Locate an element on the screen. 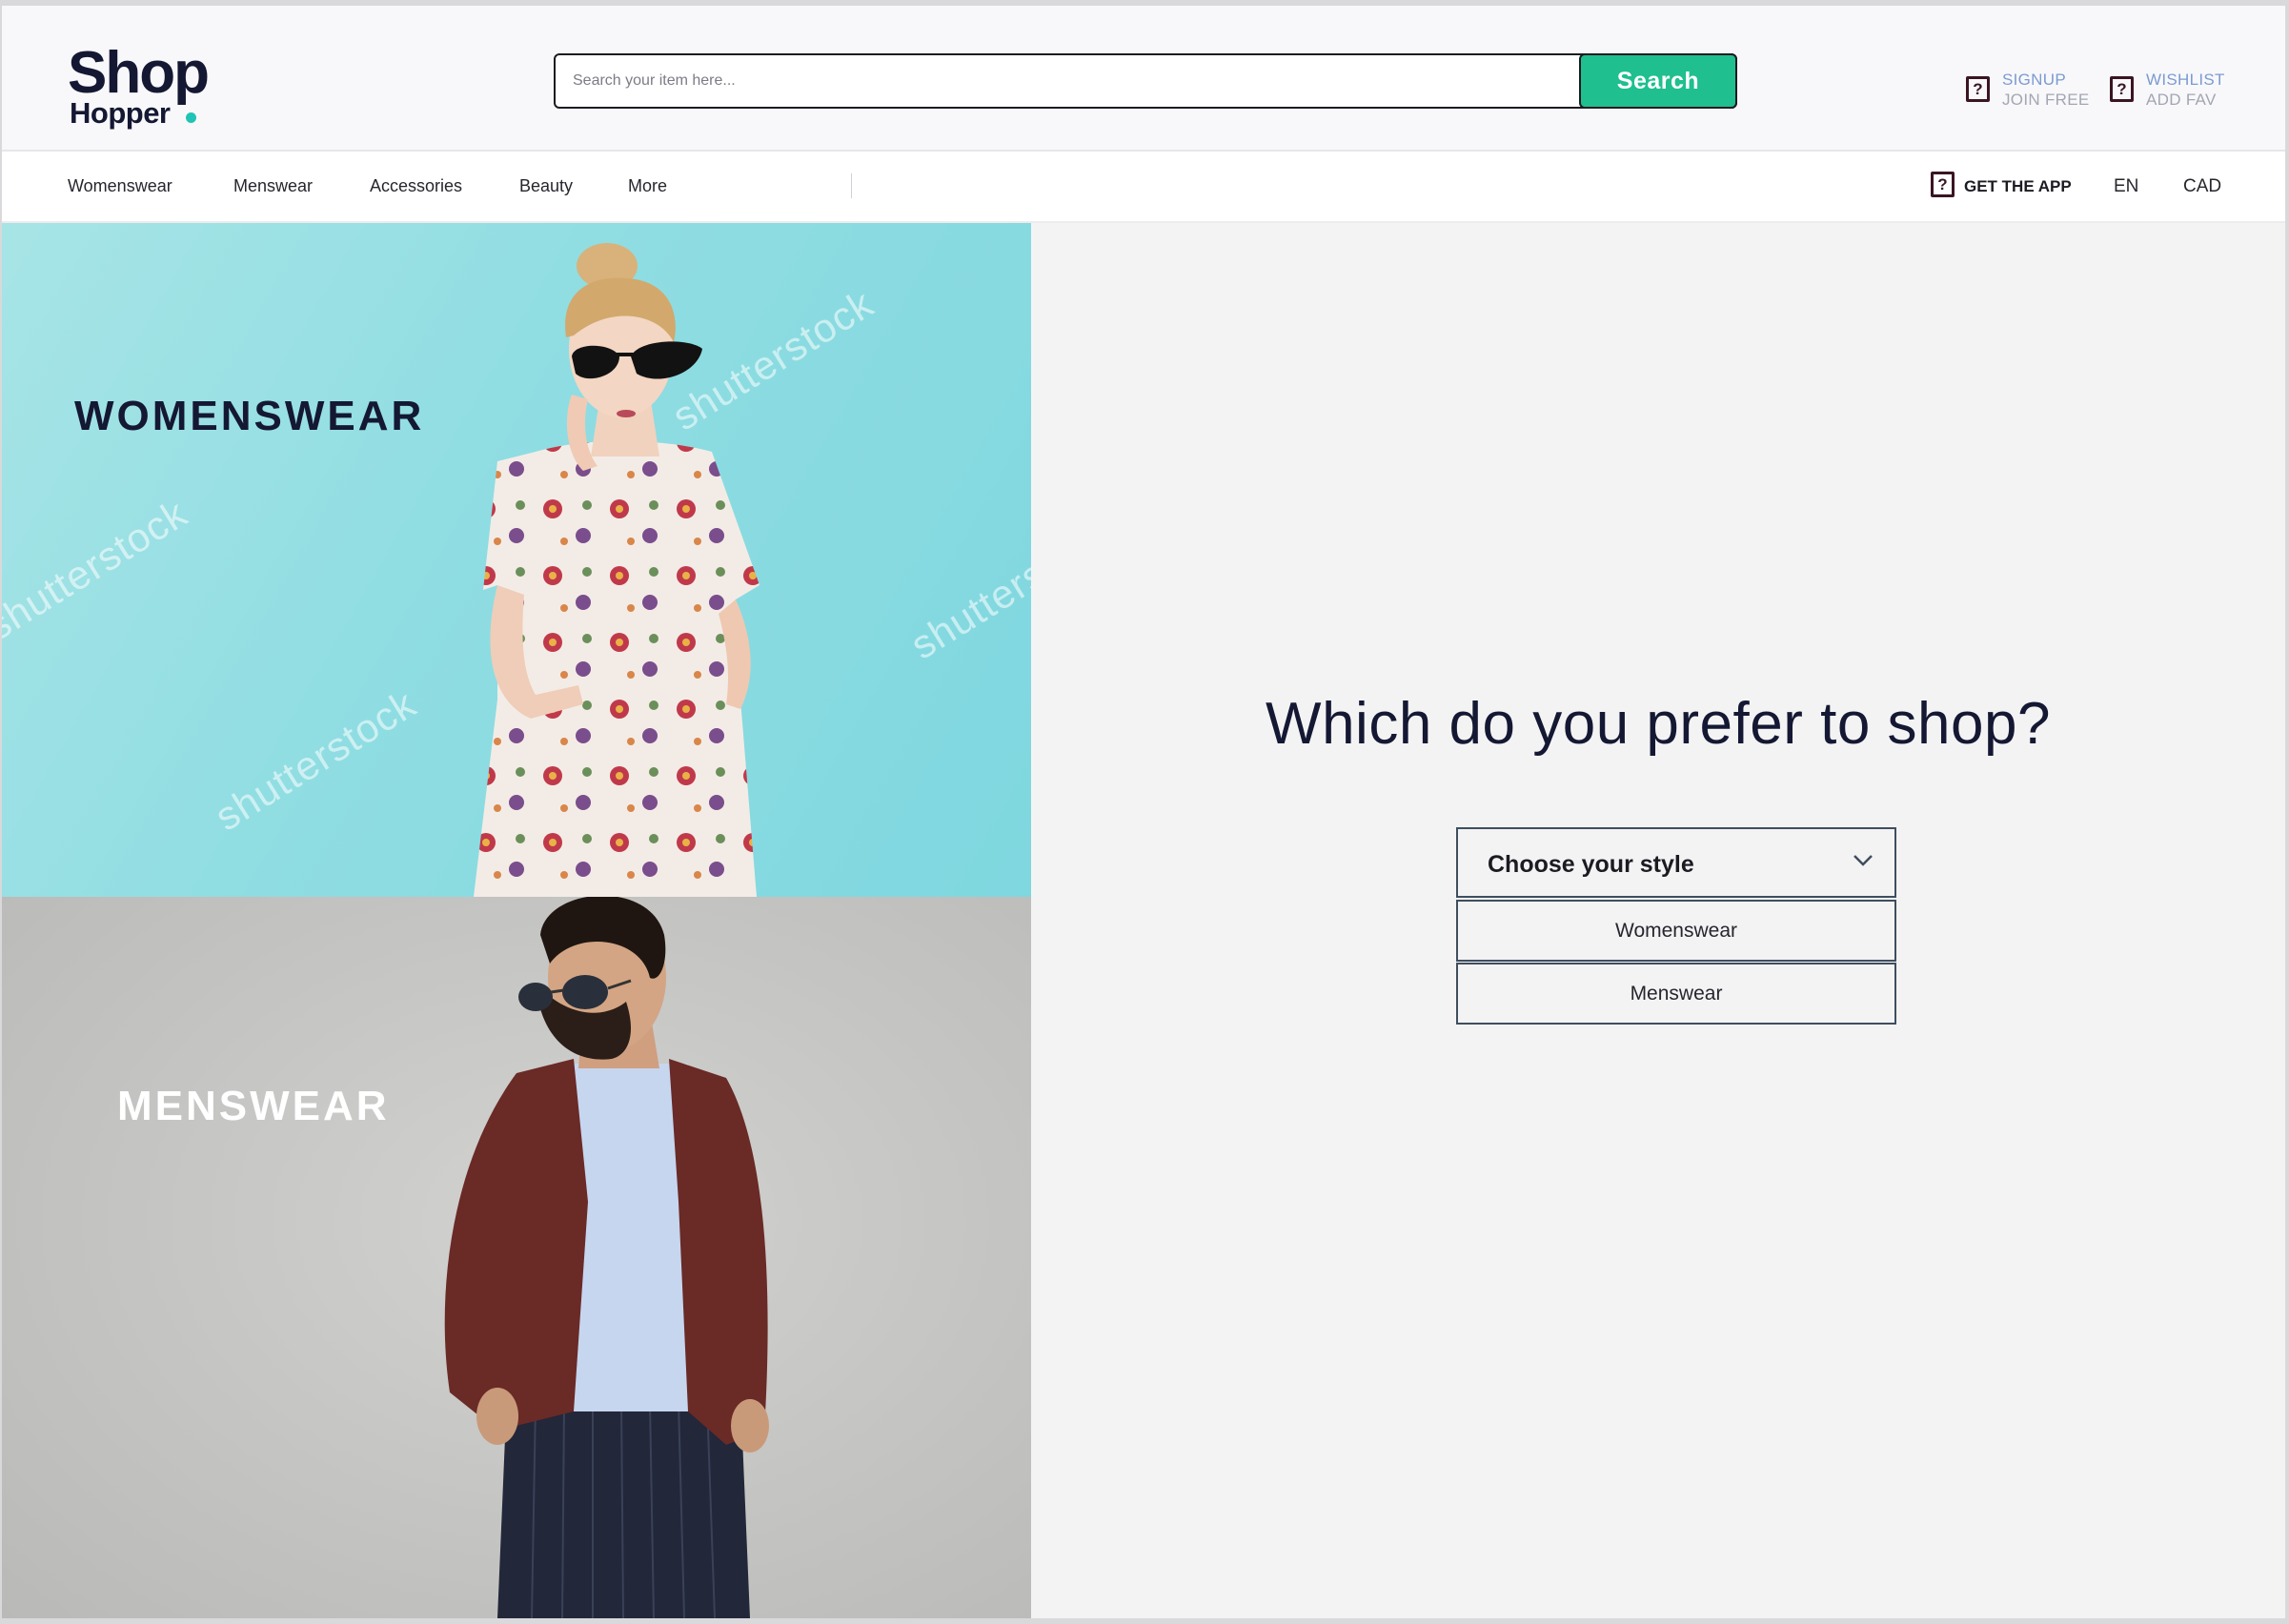  get-the-app-label: GET THE APP is located at coordinates (2018, 186).